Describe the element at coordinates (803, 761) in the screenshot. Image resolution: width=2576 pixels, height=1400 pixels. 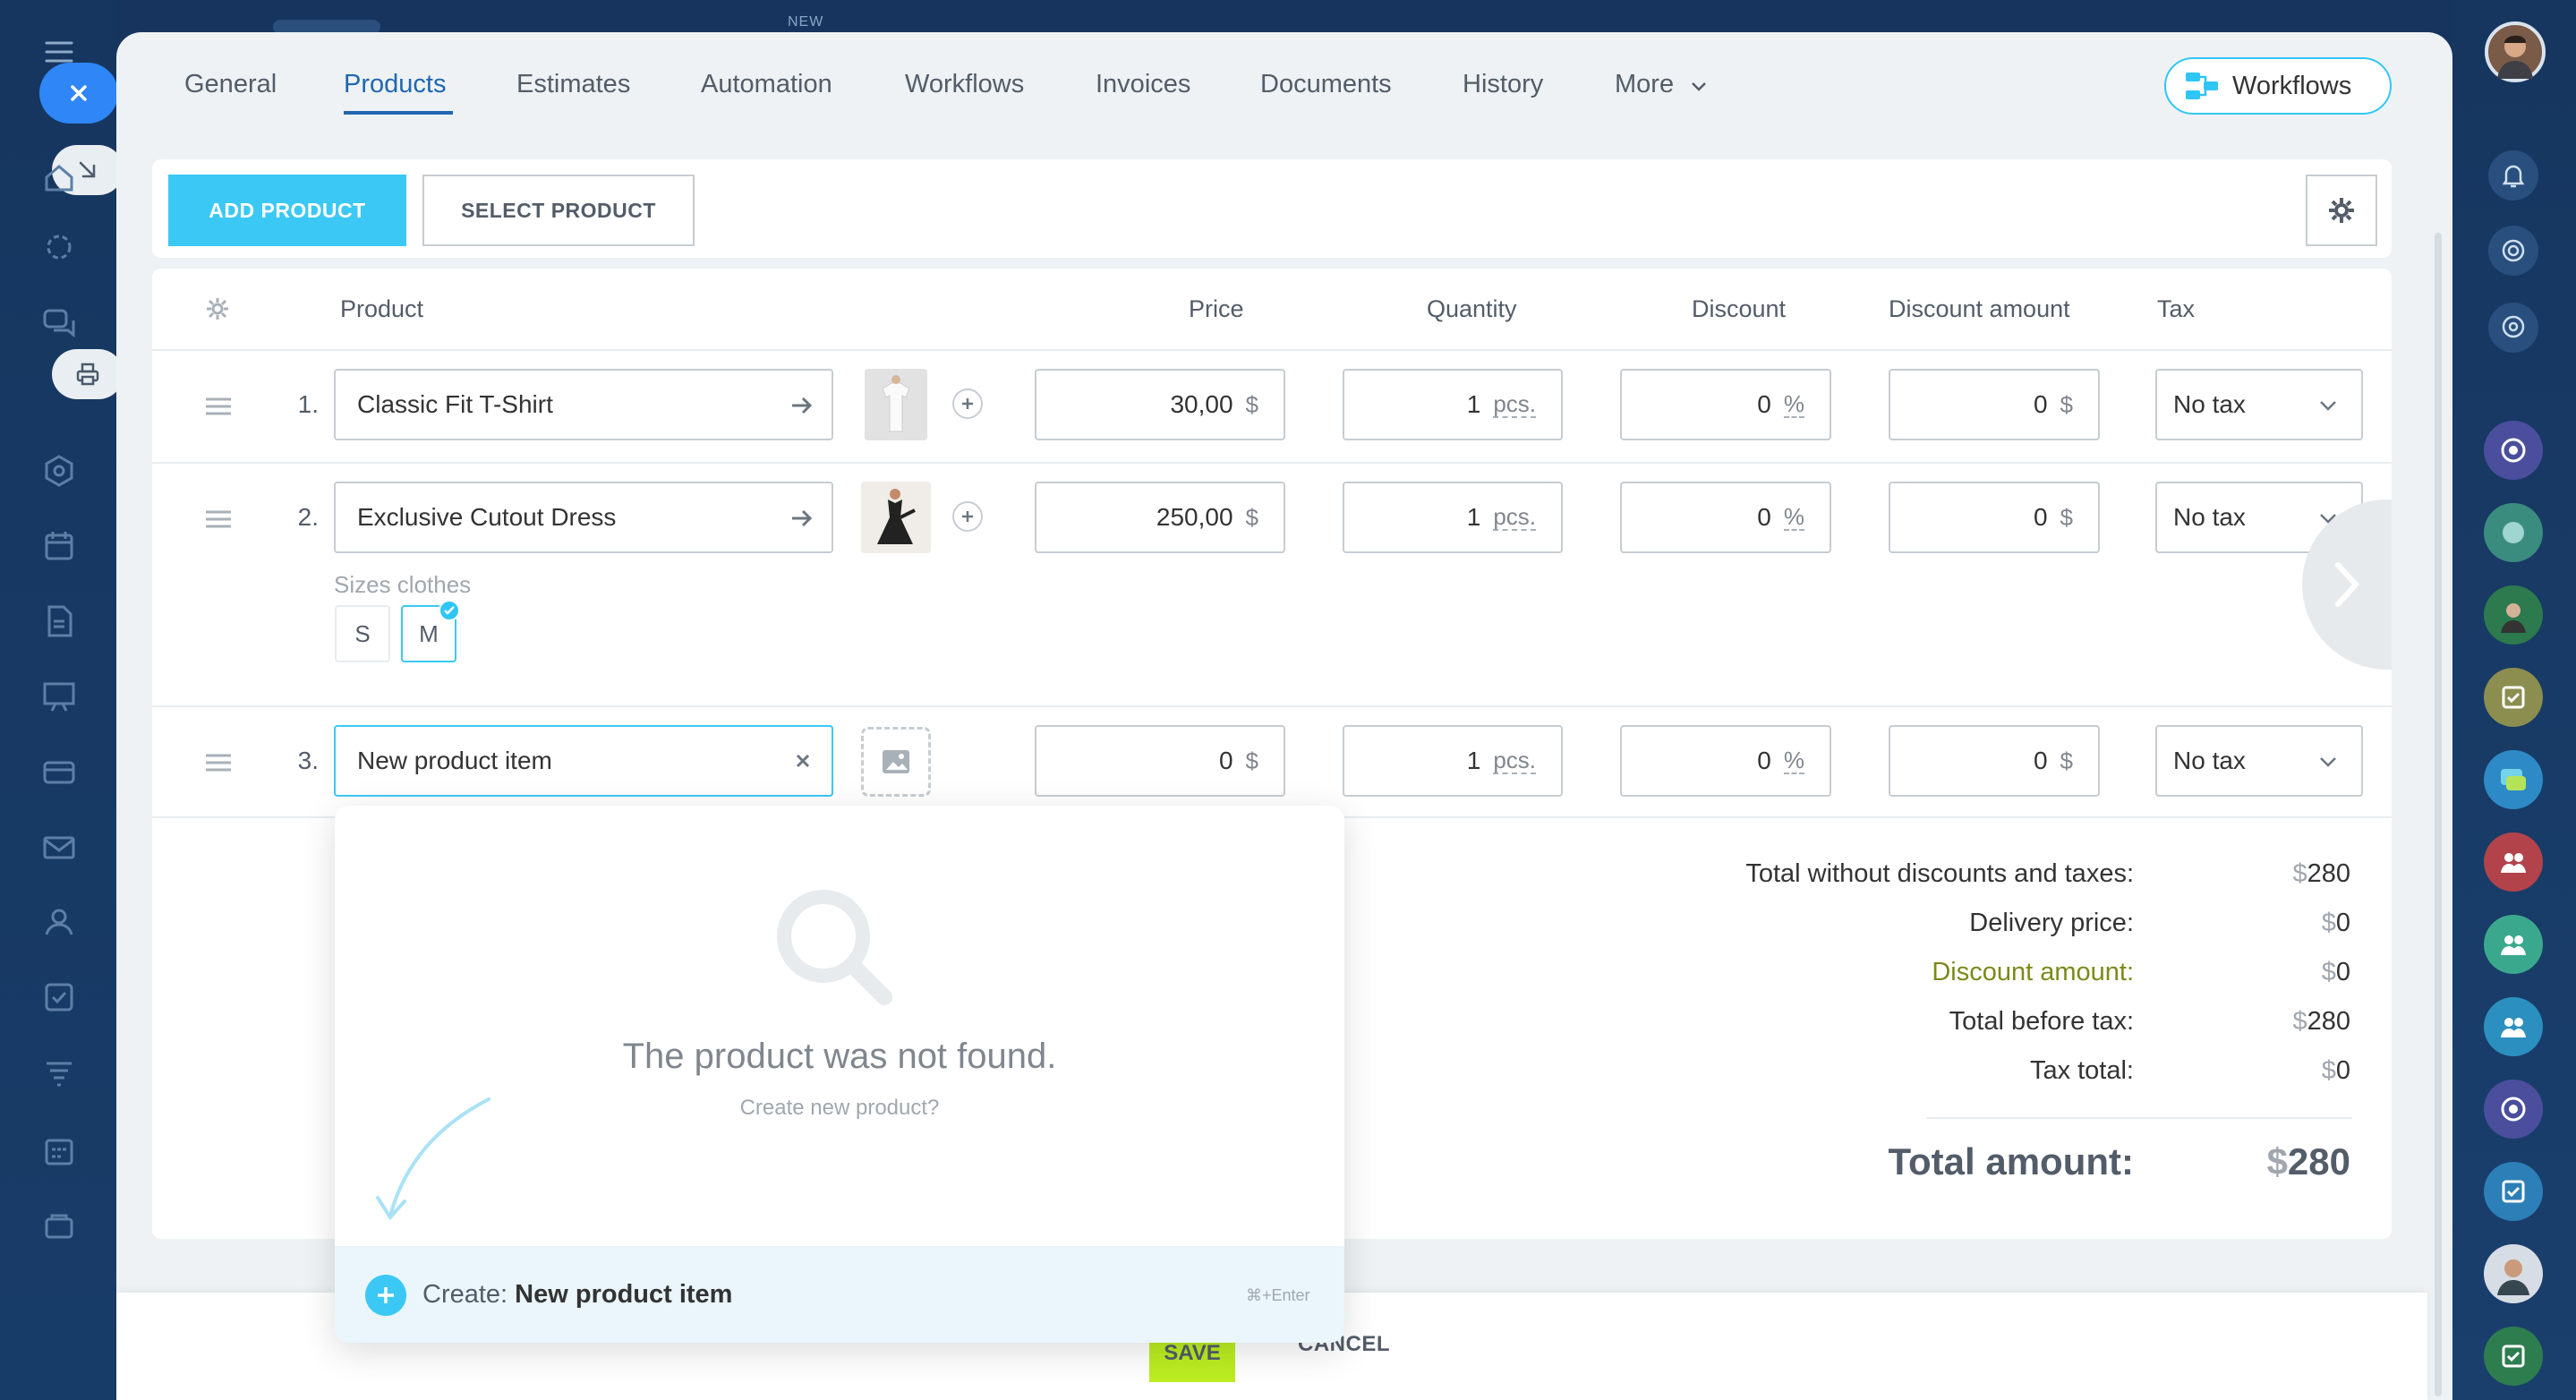
I see `clear-icon` at that location.